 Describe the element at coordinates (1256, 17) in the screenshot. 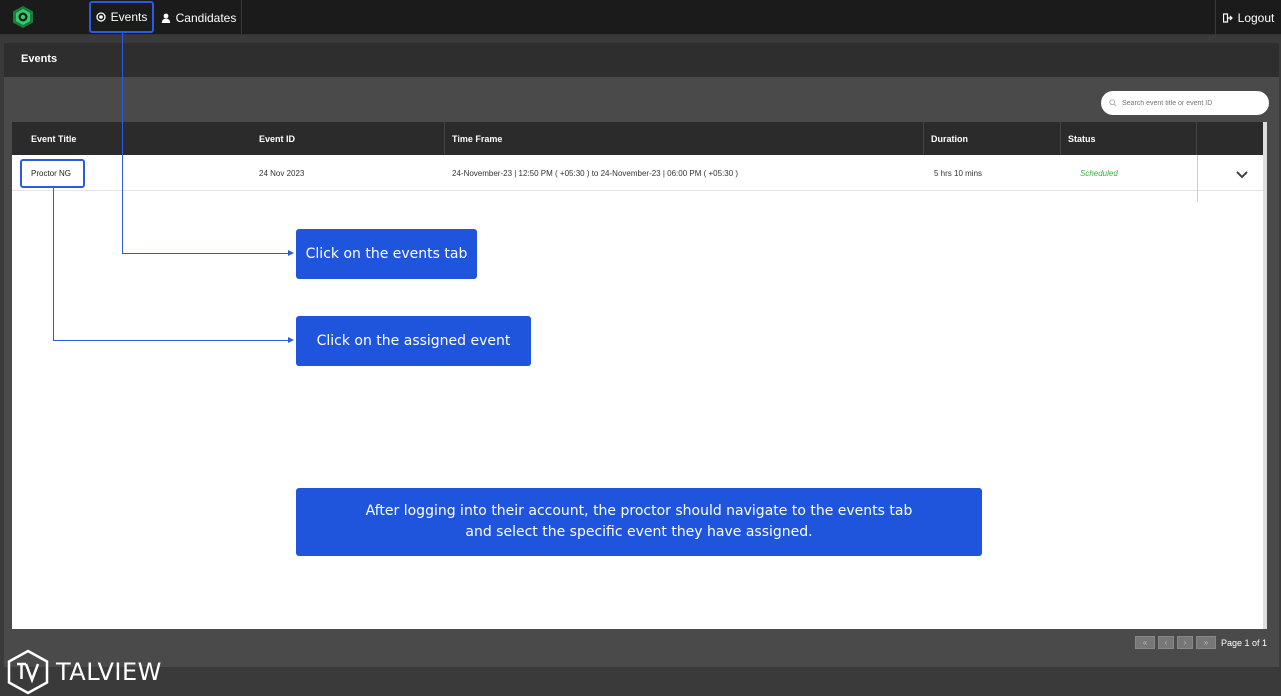

I see `logout-label: Logout` at that location.